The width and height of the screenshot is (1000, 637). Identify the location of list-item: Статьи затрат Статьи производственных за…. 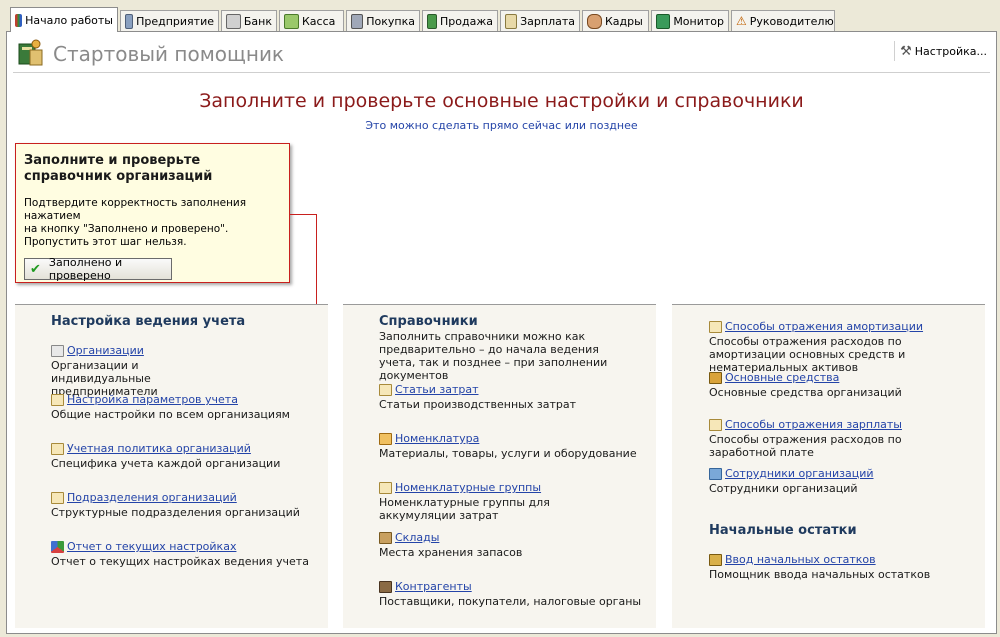
(519, 397).